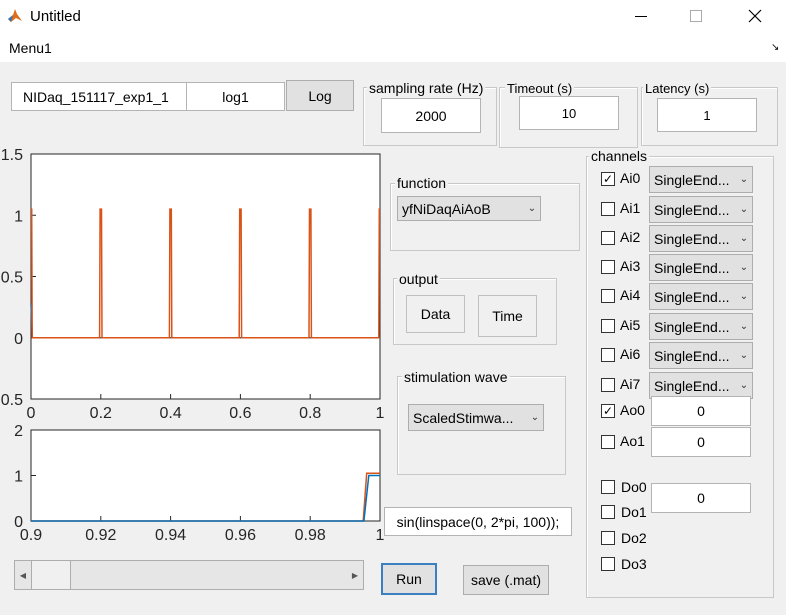 Image resolution: width=786 pixels, height=615 pixels. Describe the element at coordinates (101, 413) in the screenshot. I see `x-tick-label: 0.2` at that location.